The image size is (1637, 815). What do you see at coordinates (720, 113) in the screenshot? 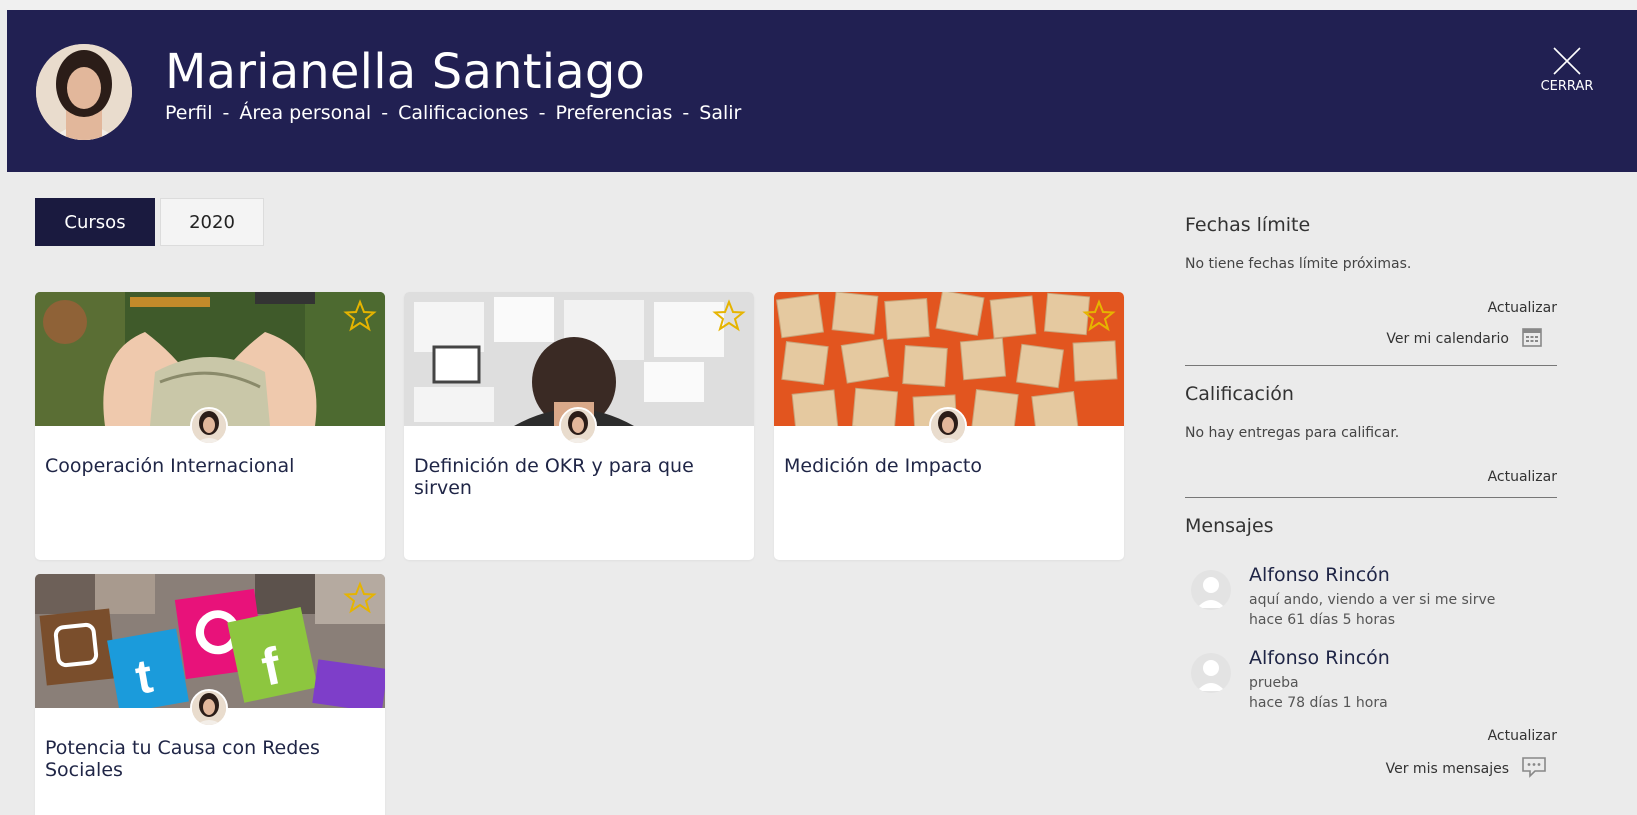
I see `nav-link-logout: Salir` at bounding box center [720, 113].